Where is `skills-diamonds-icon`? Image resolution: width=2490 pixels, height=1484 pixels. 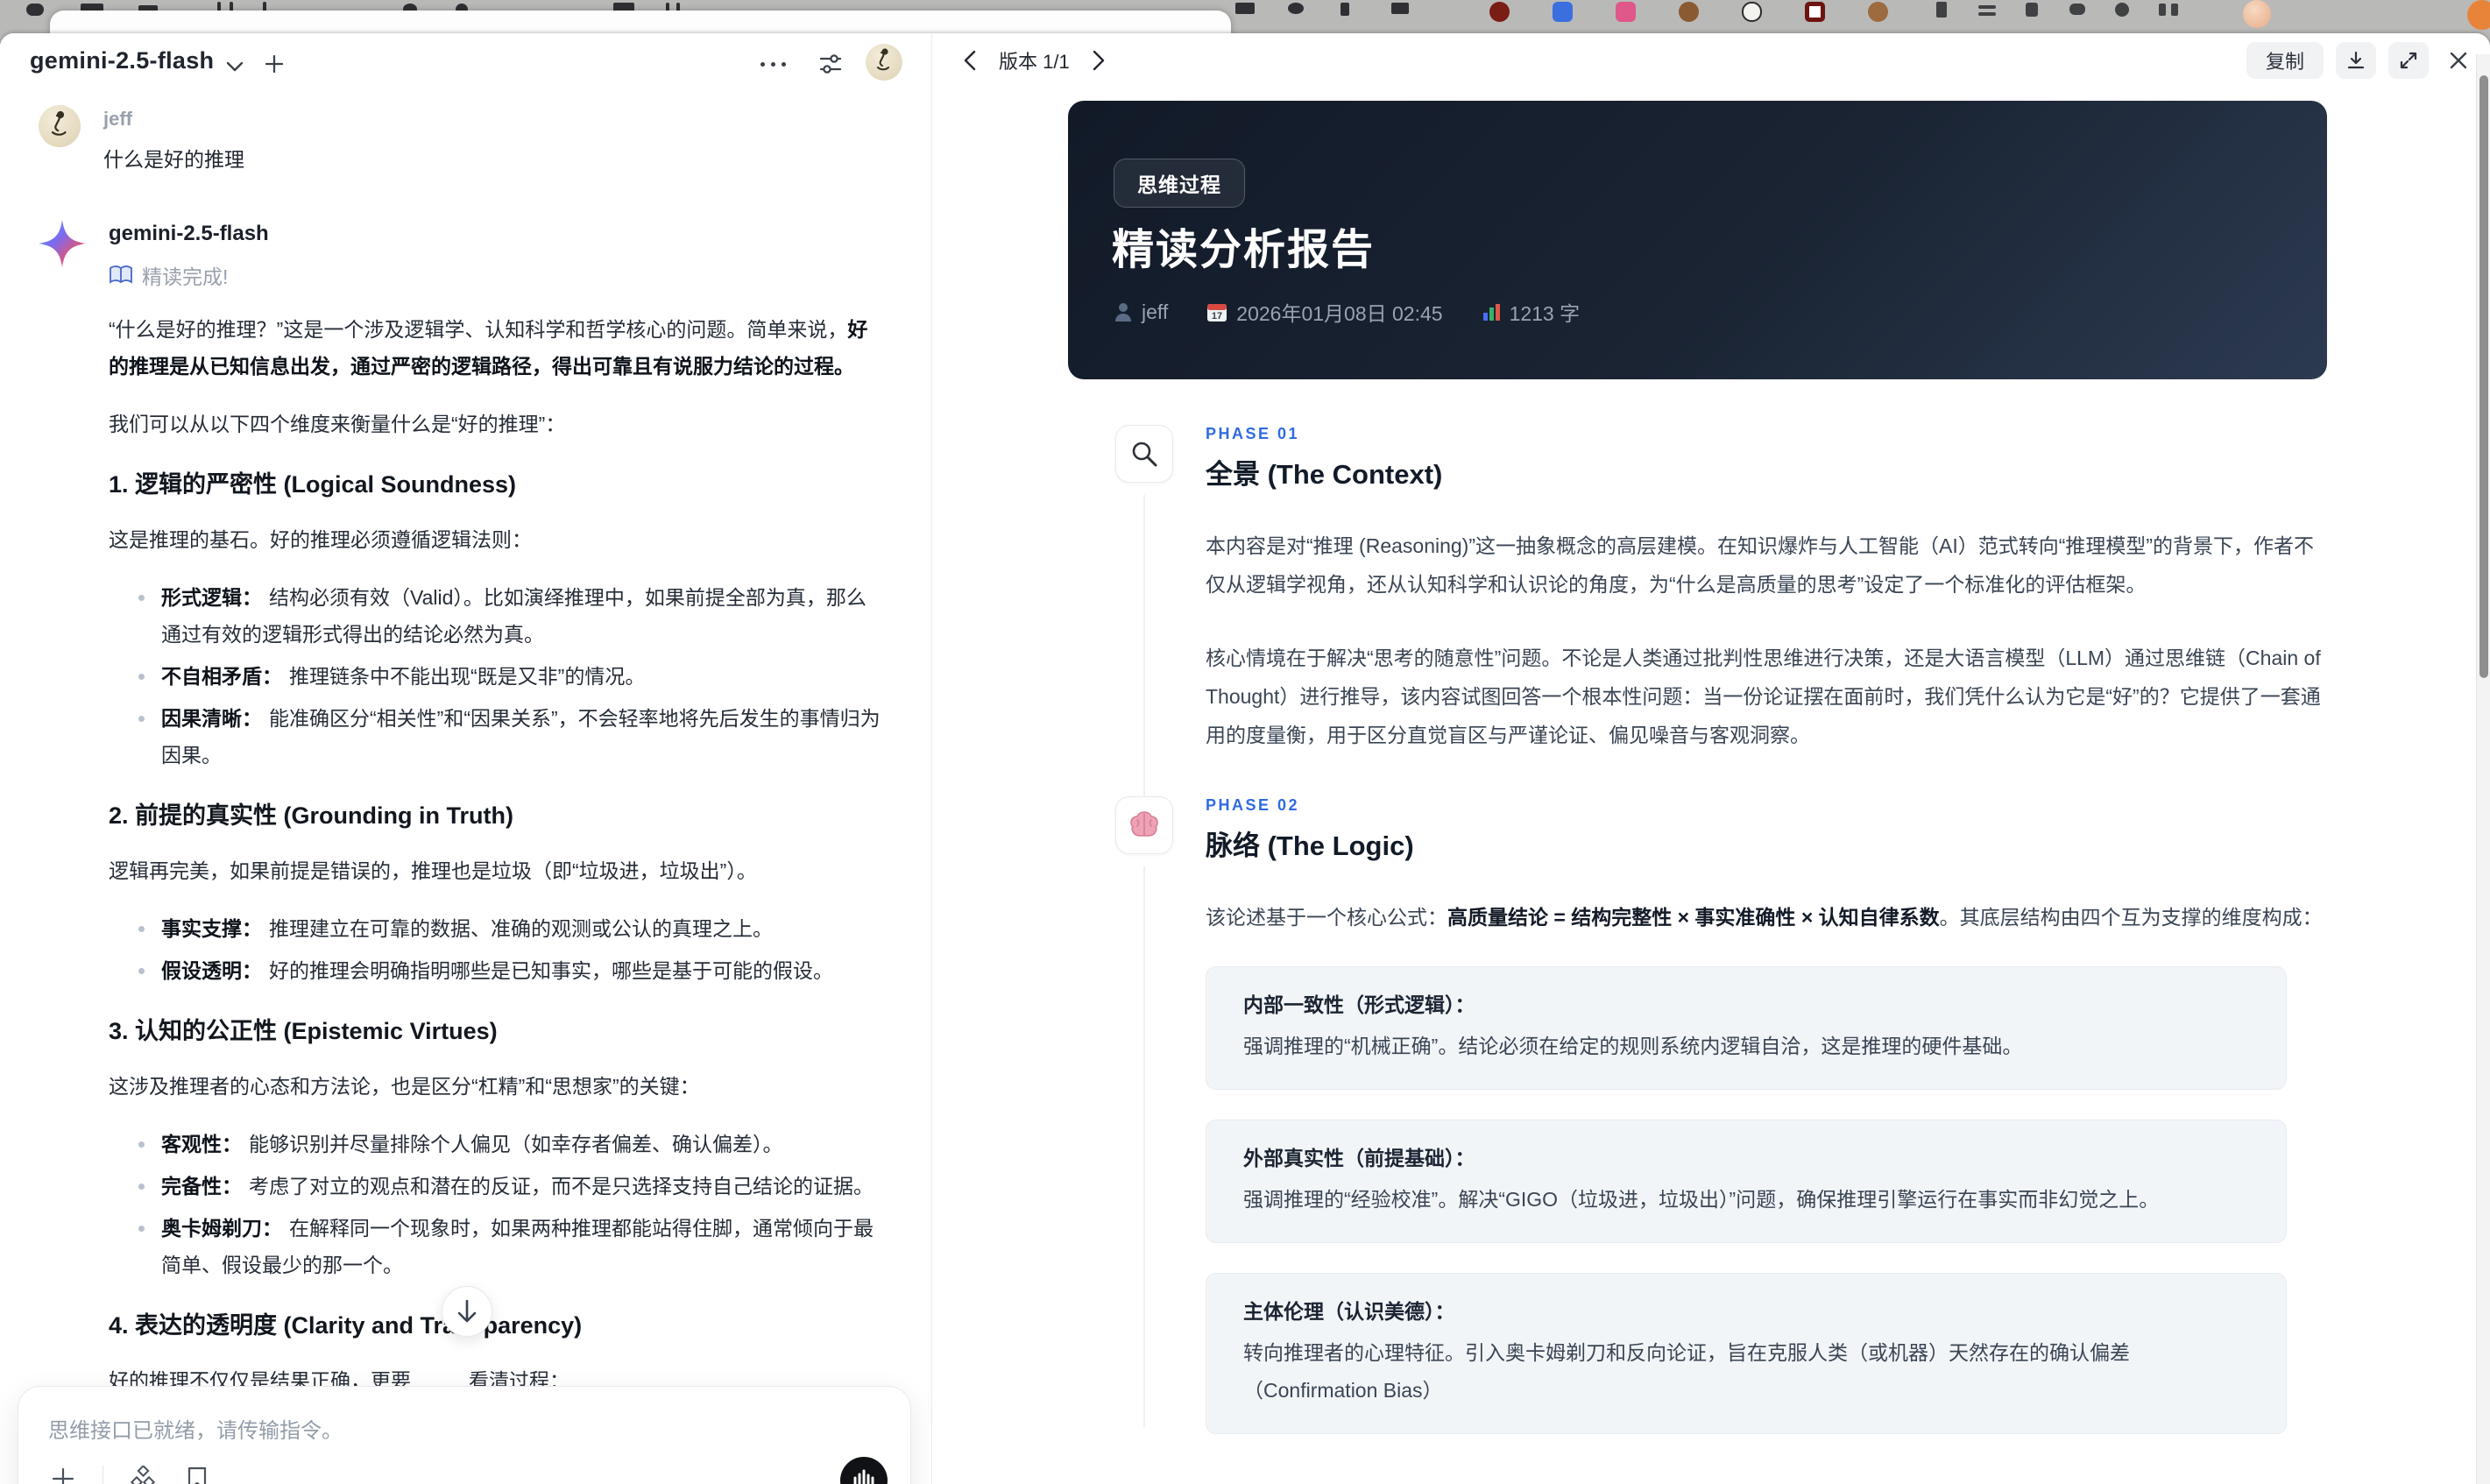 skills-diamonds-icon is located at coordinates (143, 1474).